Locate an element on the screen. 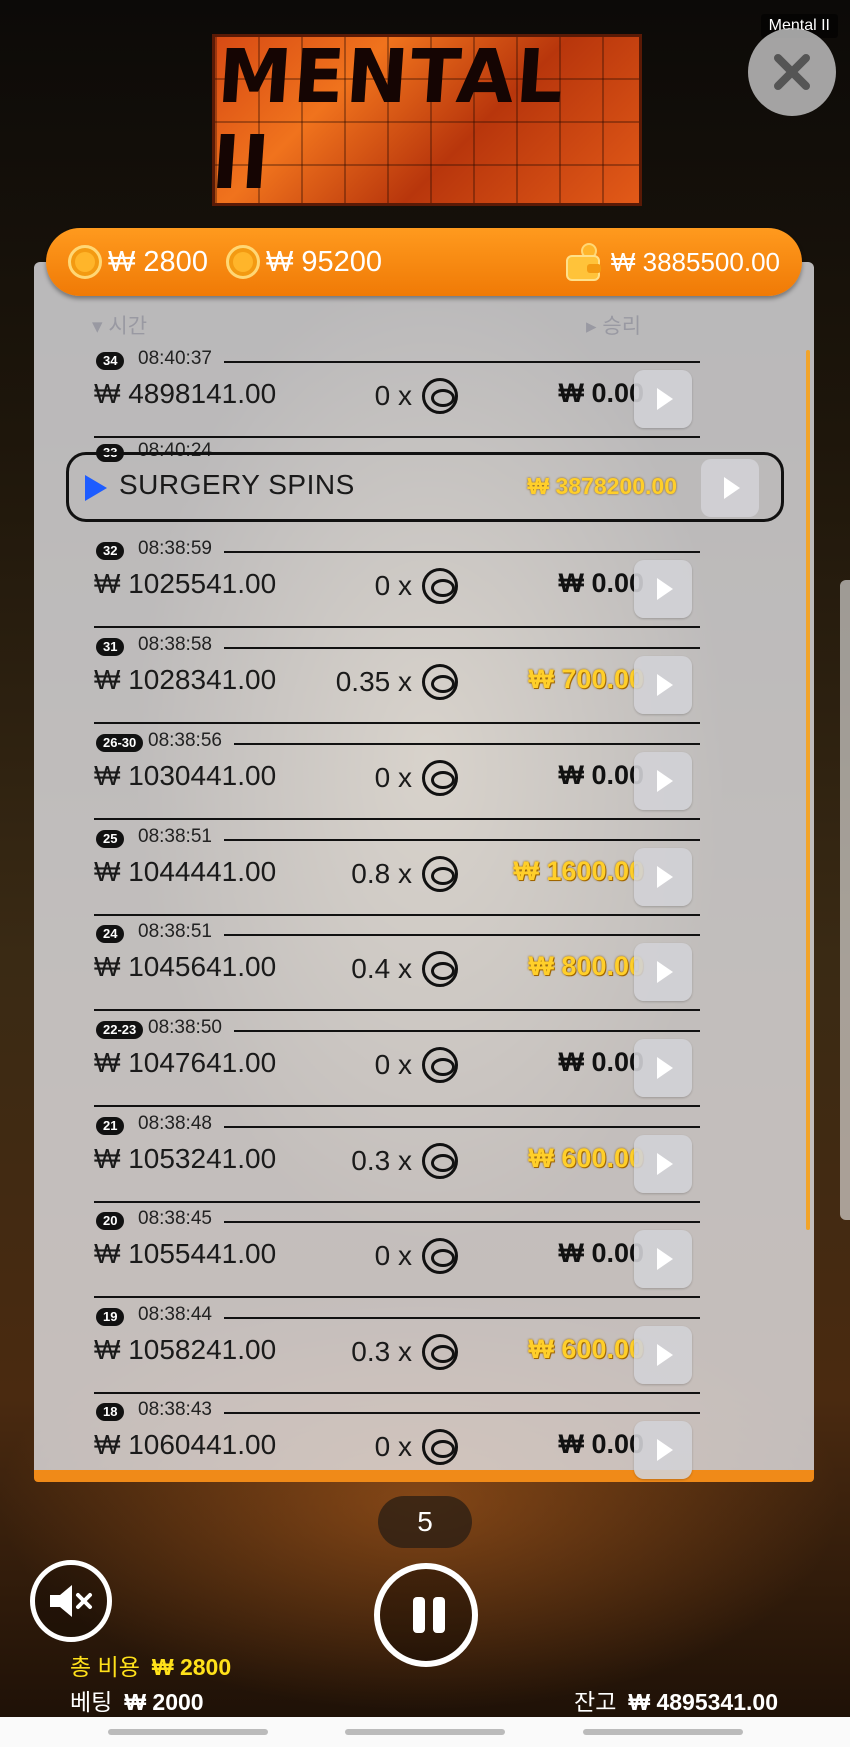 The image size is (850, 1747). round-badge: 20 is located at coordinates (110, 1221).